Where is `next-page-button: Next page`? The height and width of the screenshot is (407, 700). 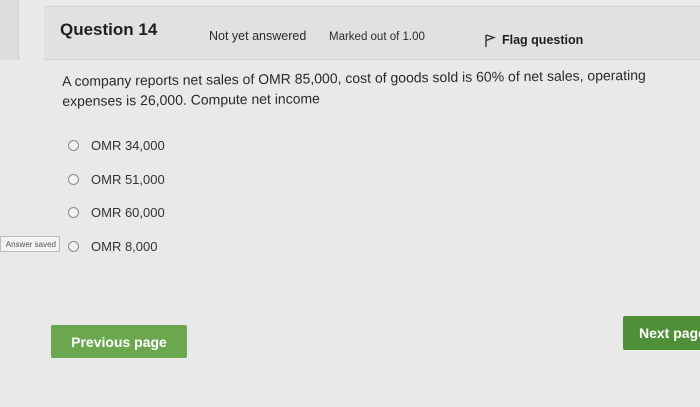
next-page-button: Next page is located at coordinates (661, 333).